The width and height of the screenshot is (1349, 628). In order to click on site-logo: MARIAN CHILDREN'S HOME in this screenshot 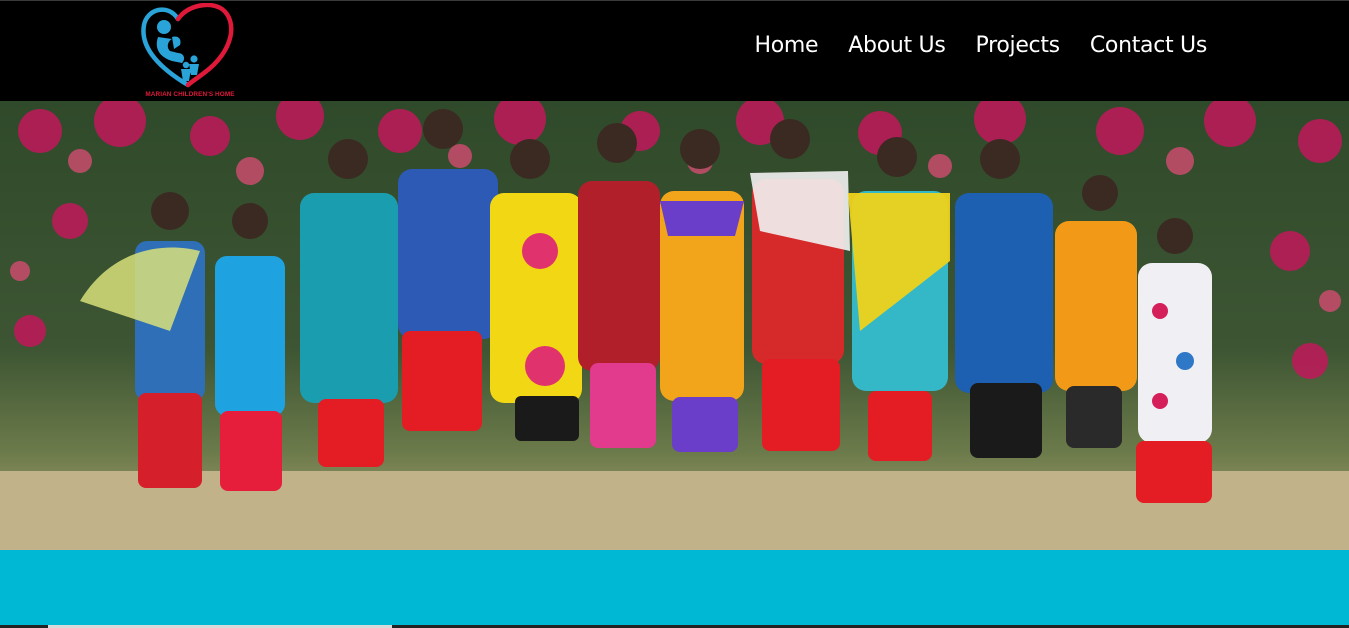, I will do `click(190, 51)`.